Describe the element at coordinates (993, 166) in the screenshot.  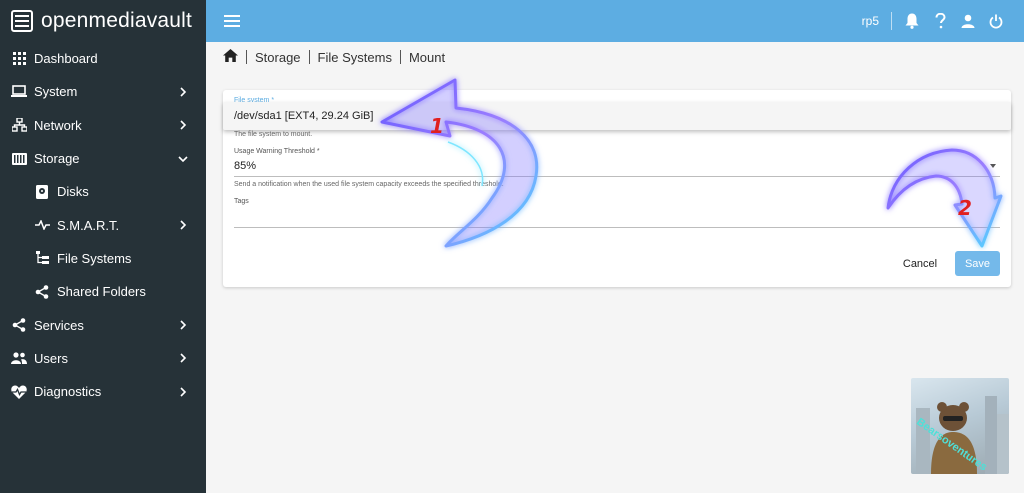
I see `dropdown-arrow-icon` at that location.